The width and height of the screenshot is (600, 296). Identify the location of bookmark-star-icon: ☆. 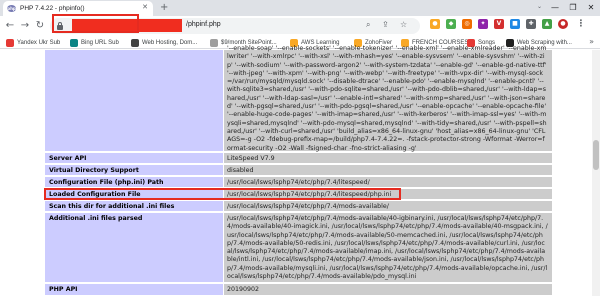
(403, 24).